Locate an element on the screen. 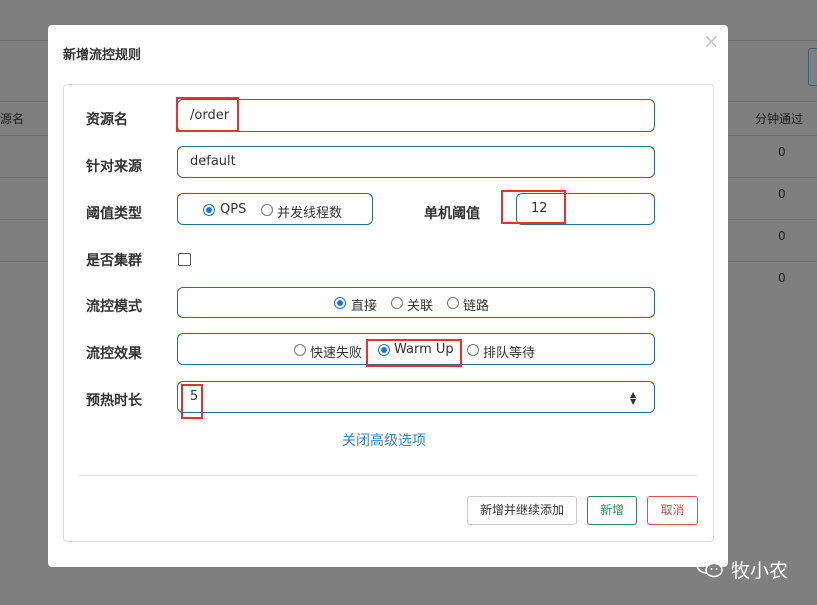 This screenshot has height=605, width=817. queue-wait-radio is located at coordinates (473, 350).